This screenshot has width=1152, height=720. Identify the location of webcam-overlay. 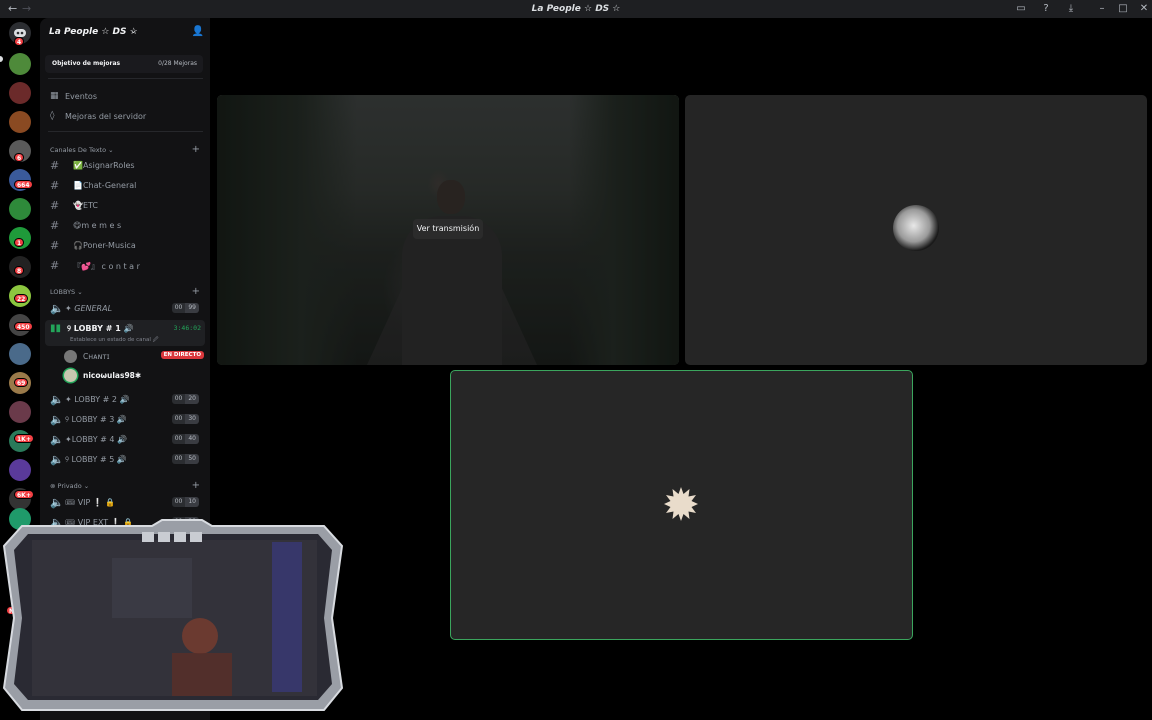
(173, 615).